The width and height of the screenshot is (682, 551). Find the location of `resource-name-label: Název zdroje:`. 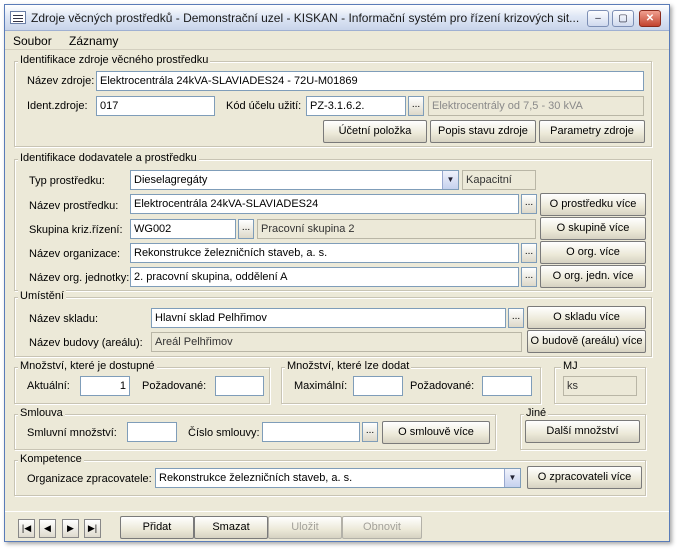

resource-name-label: Název zdroje: is located at coordinates (61, 81).